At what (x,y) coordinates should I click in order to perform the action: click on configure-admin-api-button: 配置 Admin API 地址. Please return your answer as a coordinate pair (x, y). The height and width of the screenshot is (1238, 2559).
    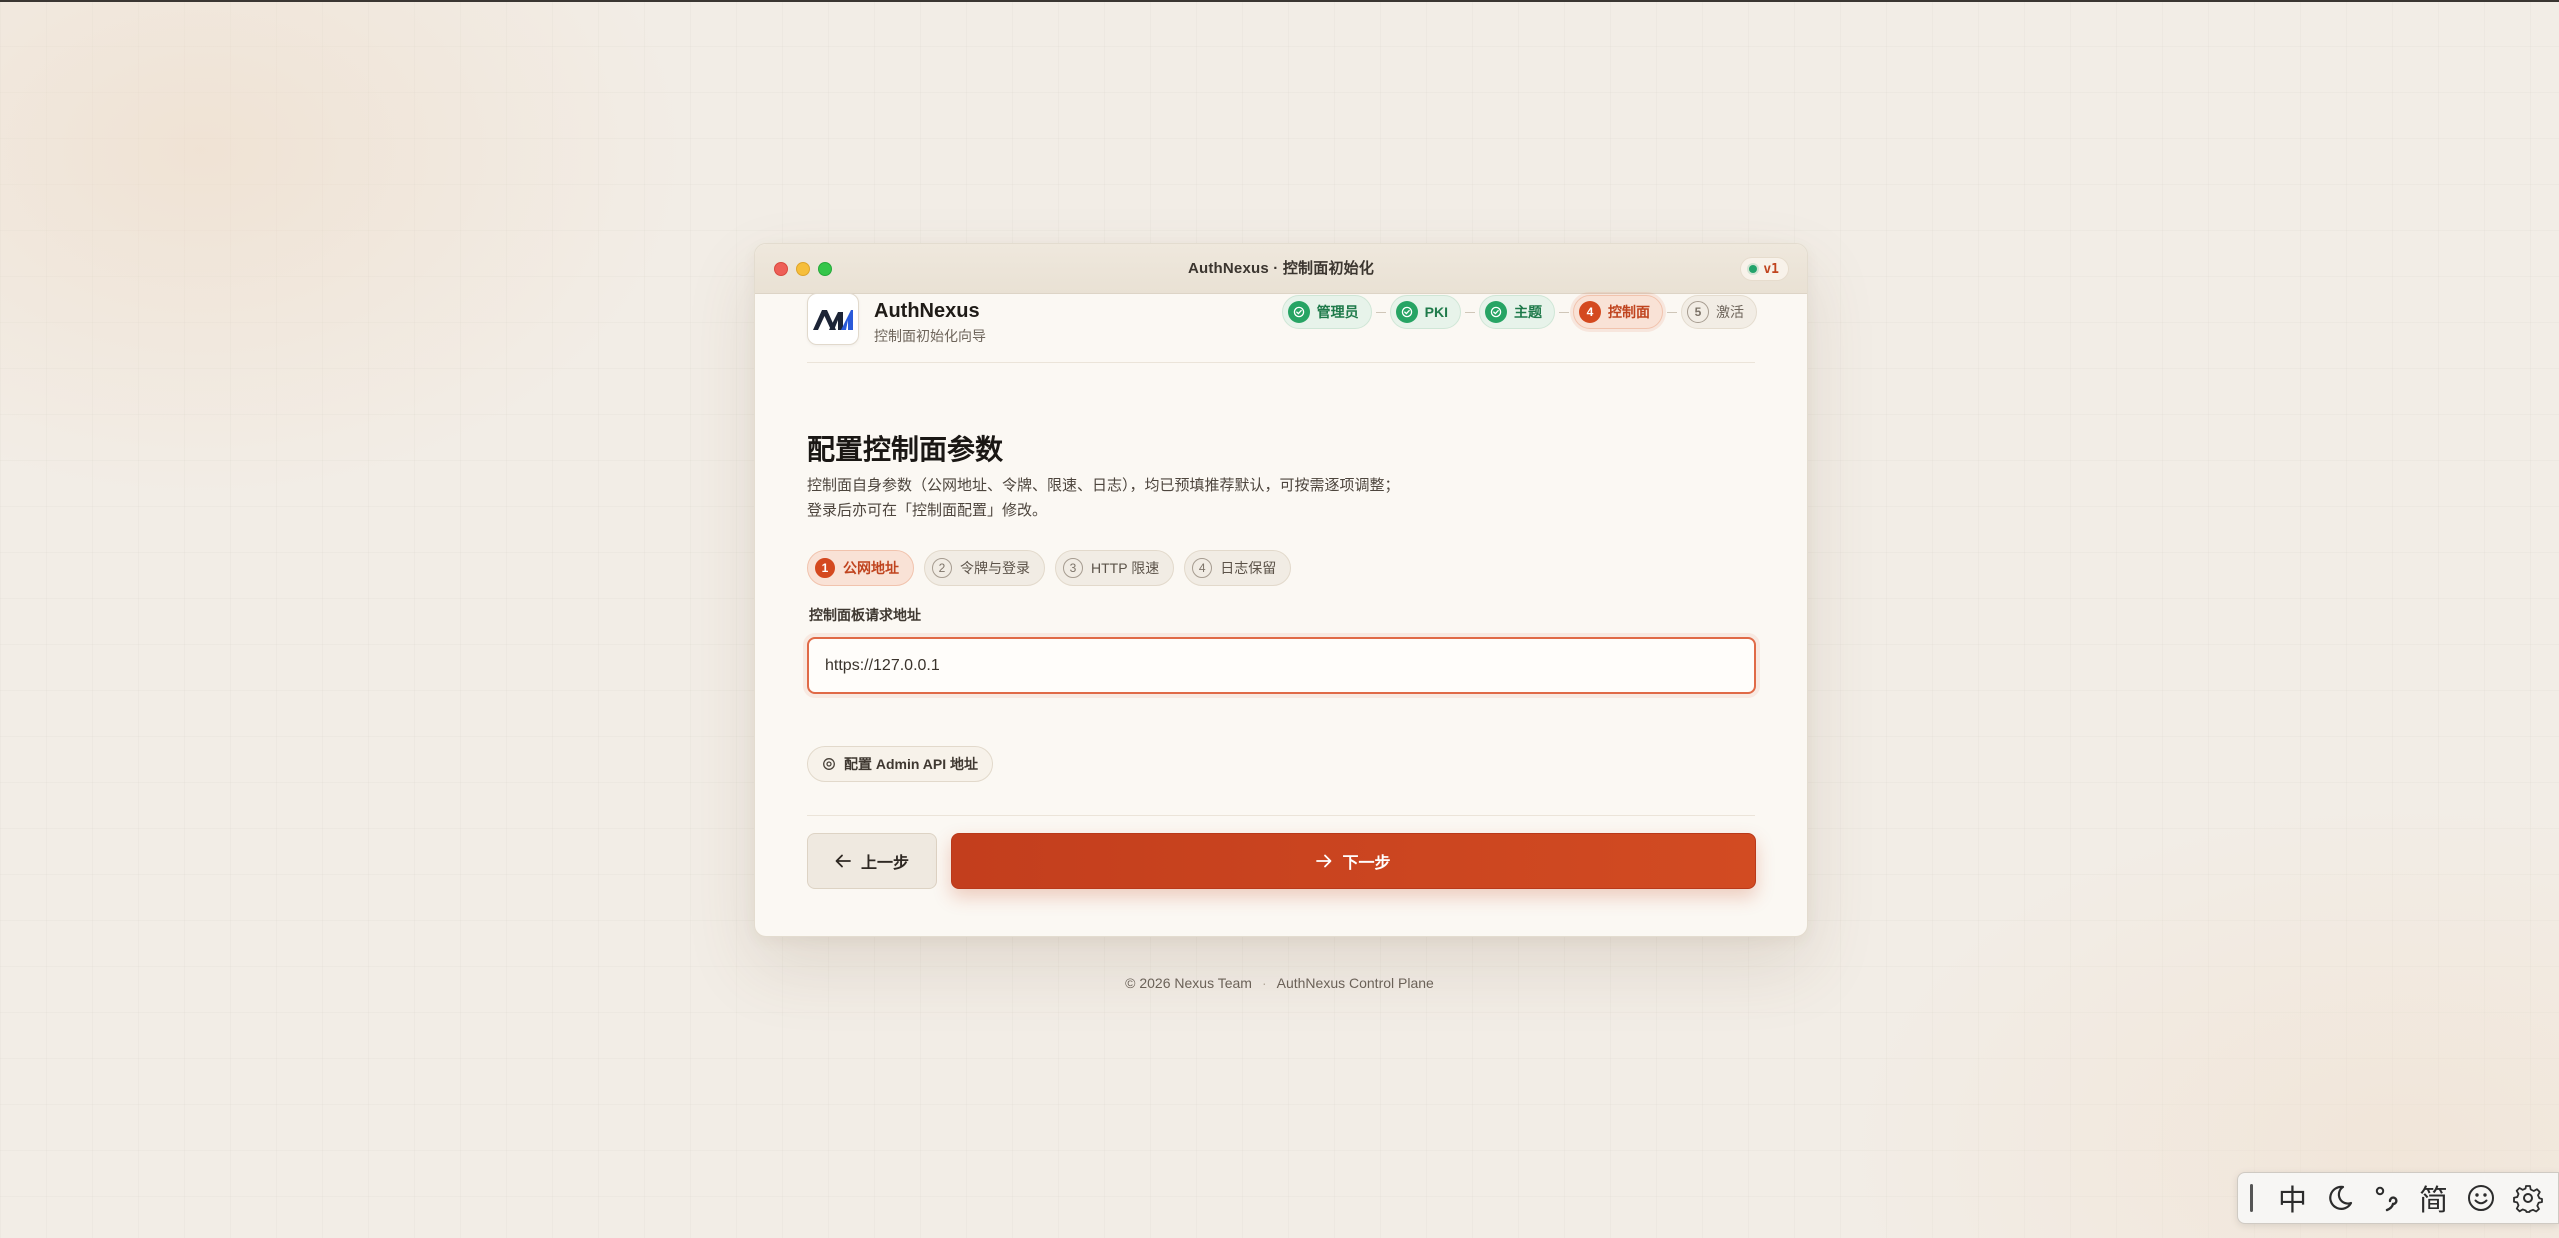
    Looking at the image, I should click on (900, 764).